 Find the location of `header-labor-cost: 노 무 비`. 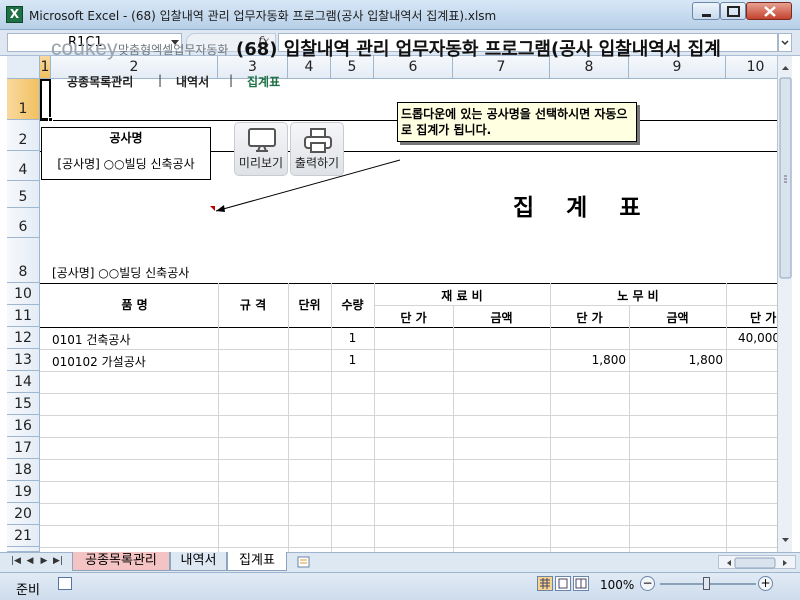

header-labor-cost: 노 무 비 is located at coordinates (638, 296).